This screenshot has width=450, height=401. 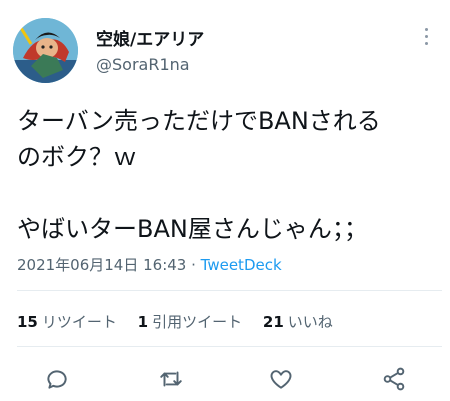 I want to click on tweet-text-line: やばいターBAN屋さんじゃん；；, so click(x=192, y=229).